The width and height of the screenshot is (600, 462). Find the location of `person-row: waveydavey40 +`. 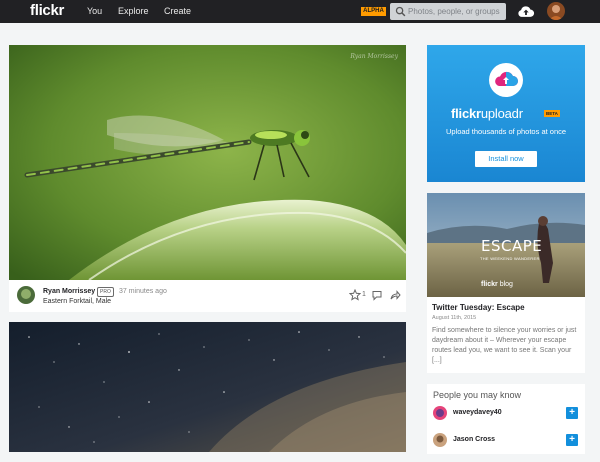

person-row: waveydavey40 + is located at coordinates (507, 414).